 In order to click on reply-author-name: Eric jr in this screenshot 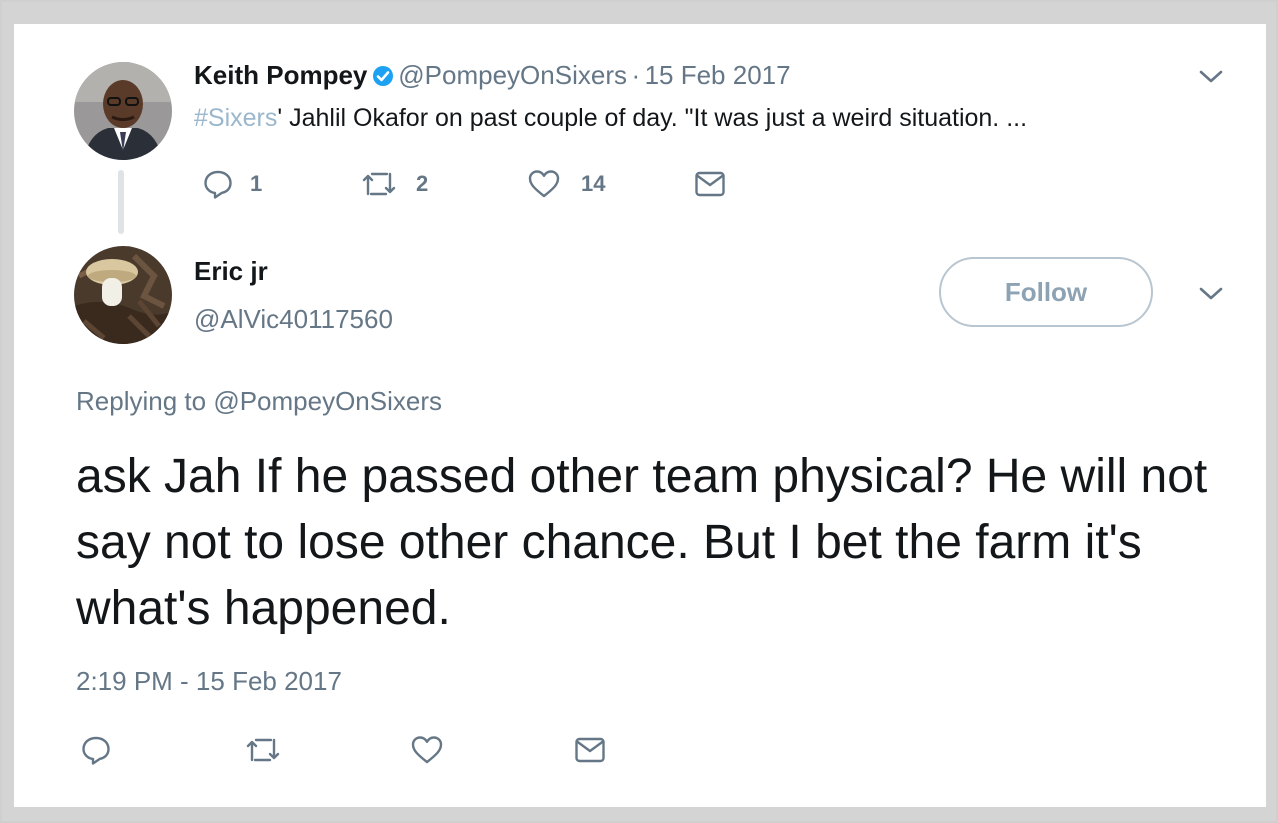, I will do `click(231, 271)`.